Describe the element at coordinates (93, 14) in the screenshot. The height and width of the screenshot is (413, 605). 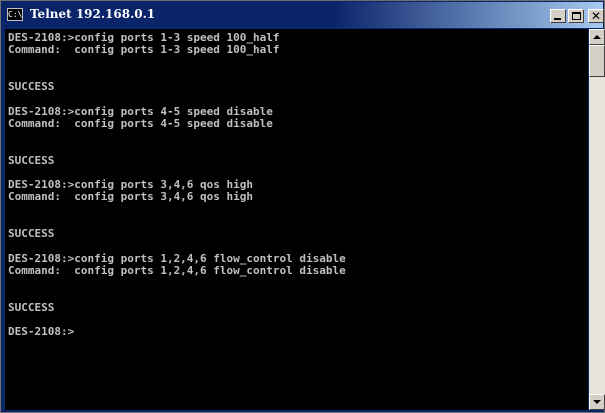
I see `window-title: Telnet 192.168.0.1` at that location.